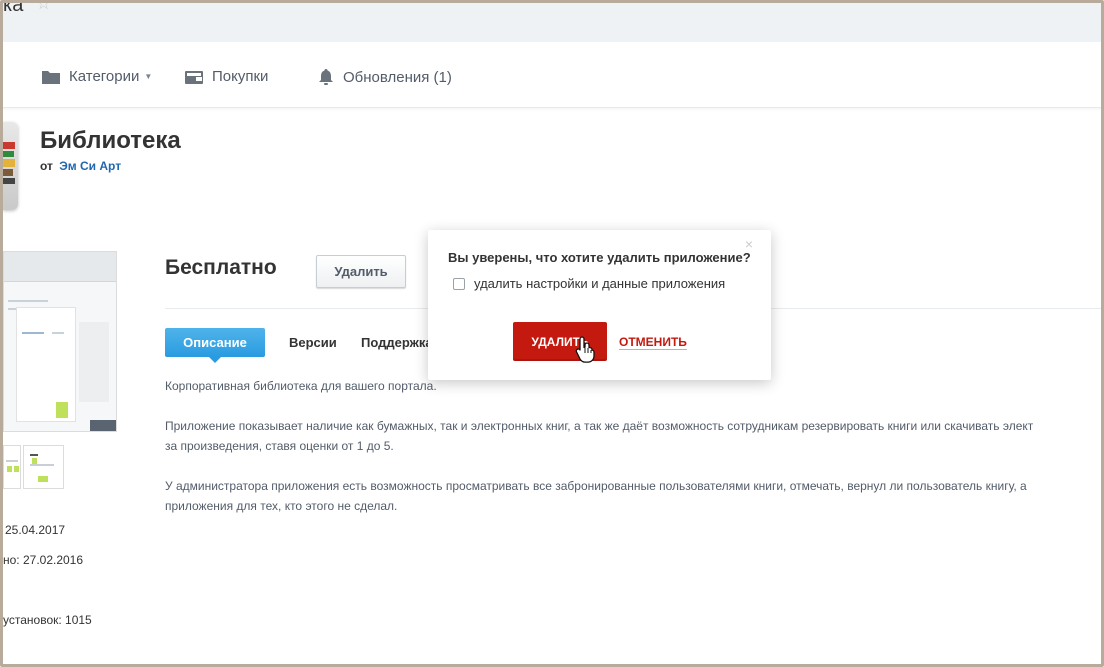 The image size is (1104, 667). I want to click on top-navigation: Категории ▼ Покупки Обновления (1), so click(552, 75).